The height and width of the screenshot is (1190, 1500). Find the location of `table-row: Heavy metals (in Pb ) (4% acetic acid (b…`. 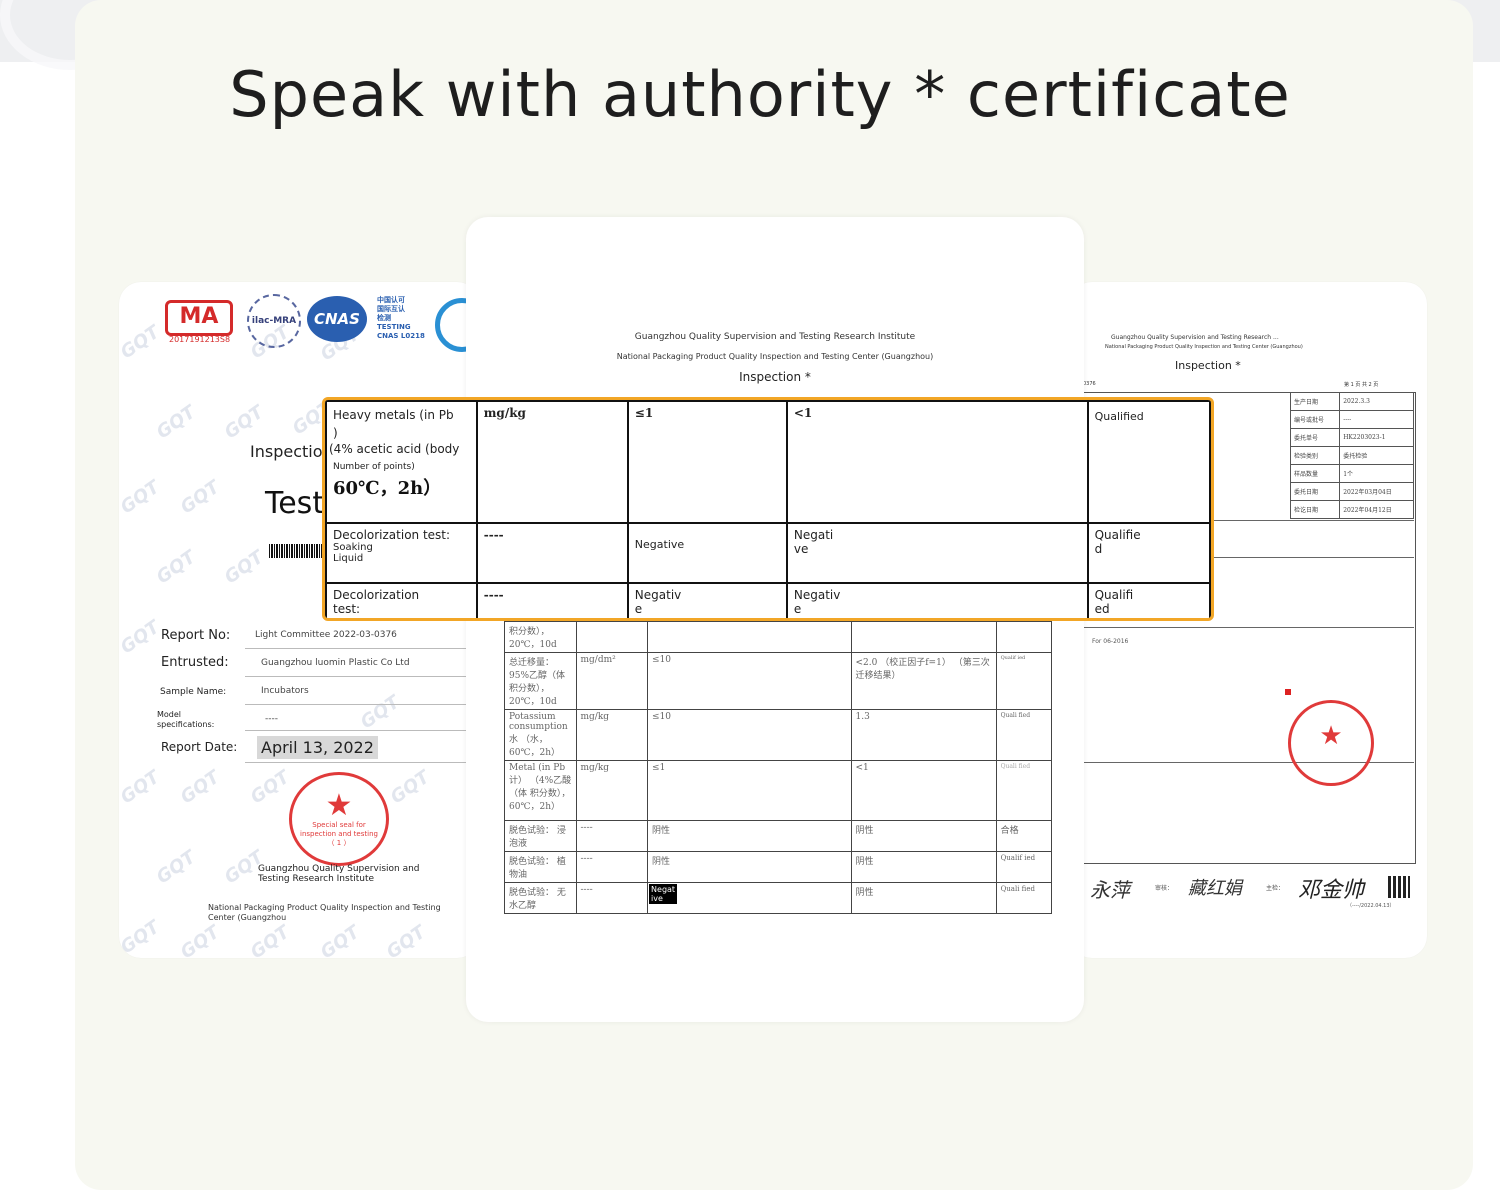

table-row: Heavy metals (in Pb ) (4% acetic acid (b… is located at coordinates (768, 462).